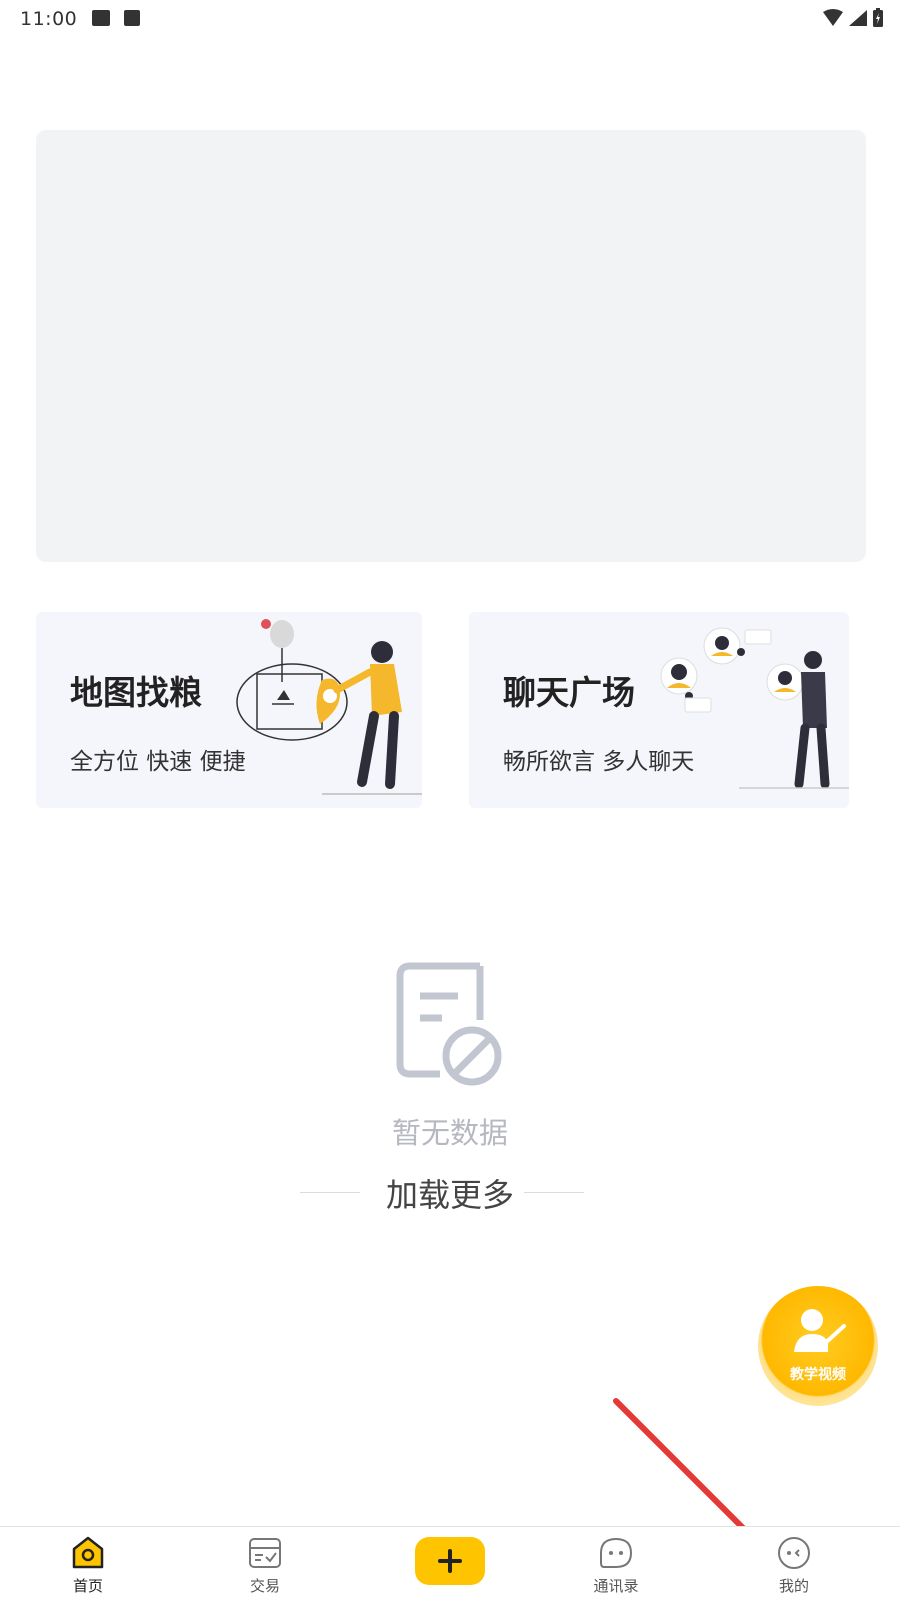 This screenshot has width=900, height=1600. What do you see at coordinates (264, 1586) in the screenshot?
I see `tab-trade-label: 交易` at bounding box center [264, 1586].